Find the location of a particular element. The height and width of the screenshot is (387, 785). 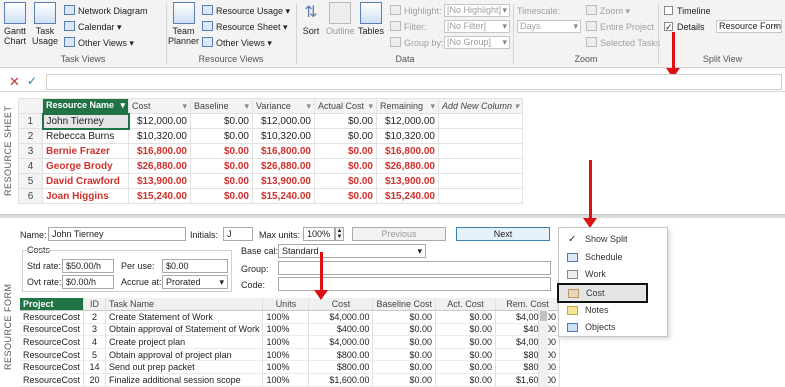

filter-dropdown: [No Filter] is located at coordinates (477, 26).